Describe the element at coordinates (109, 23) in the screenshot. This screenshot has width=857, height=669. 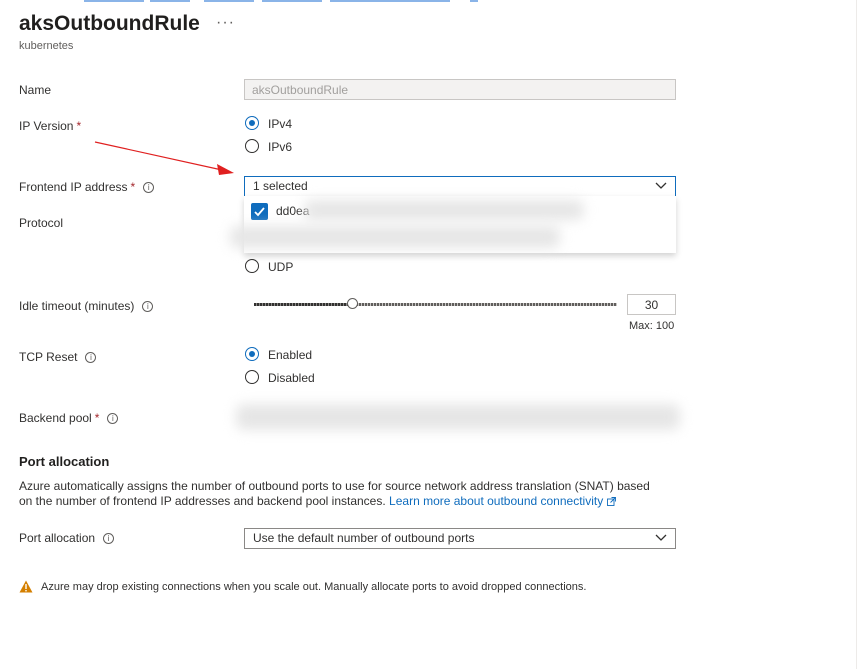
I see `page-title: aksOutboundRule` at that location.